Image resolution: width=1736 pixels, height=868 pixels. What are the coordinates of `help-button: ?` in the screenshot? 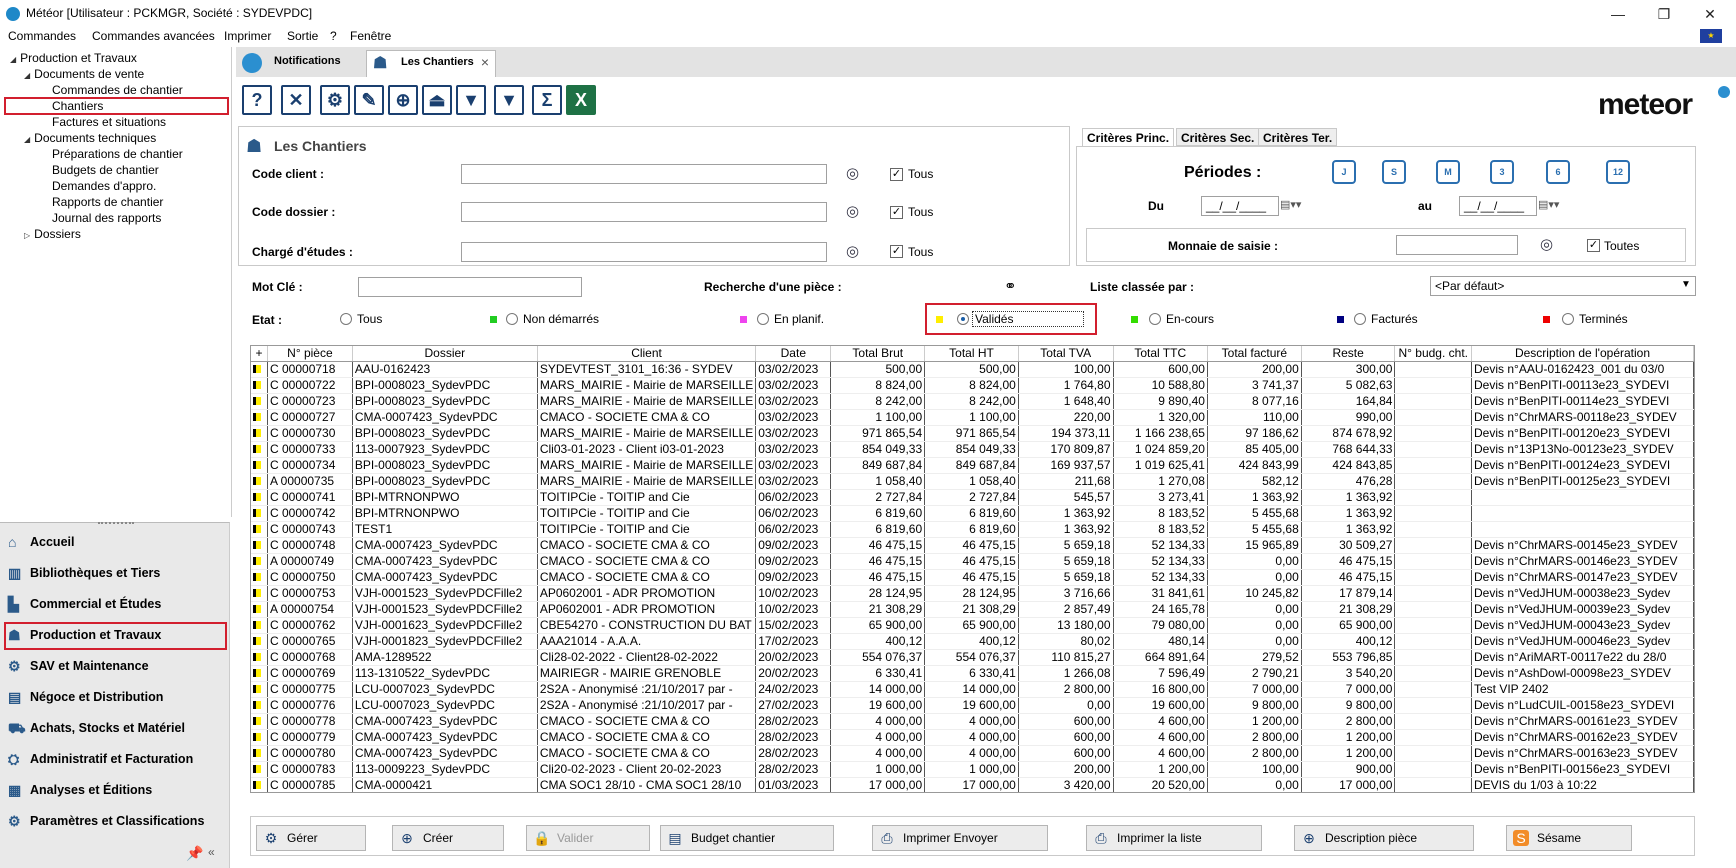 It's located at (257, 100).